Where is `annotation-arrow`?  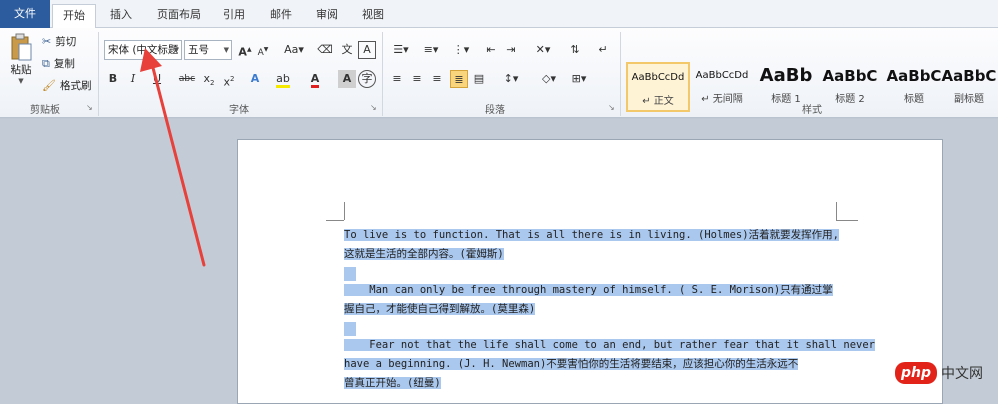
annotation-arrow is located at coordinates (173, 157).